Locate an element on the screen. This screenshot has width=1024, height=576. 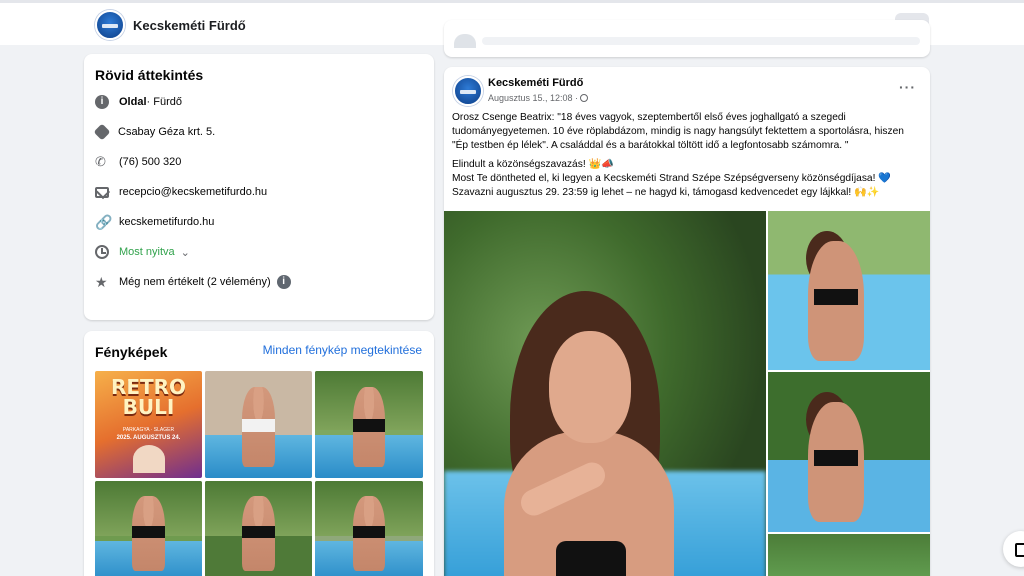
intro-category-row: i Oldal · Fürdő is located at coordinates (138, 102).